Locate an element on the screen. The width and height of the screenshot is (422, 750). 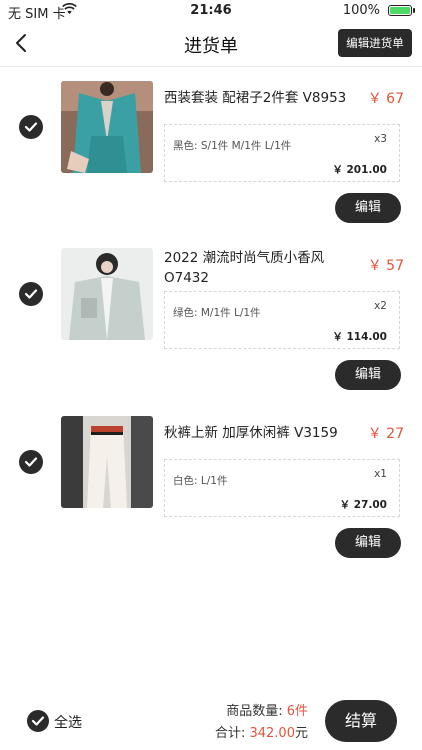
edit-order-button: 编辑进货单 is located at coordinates (375, 43).